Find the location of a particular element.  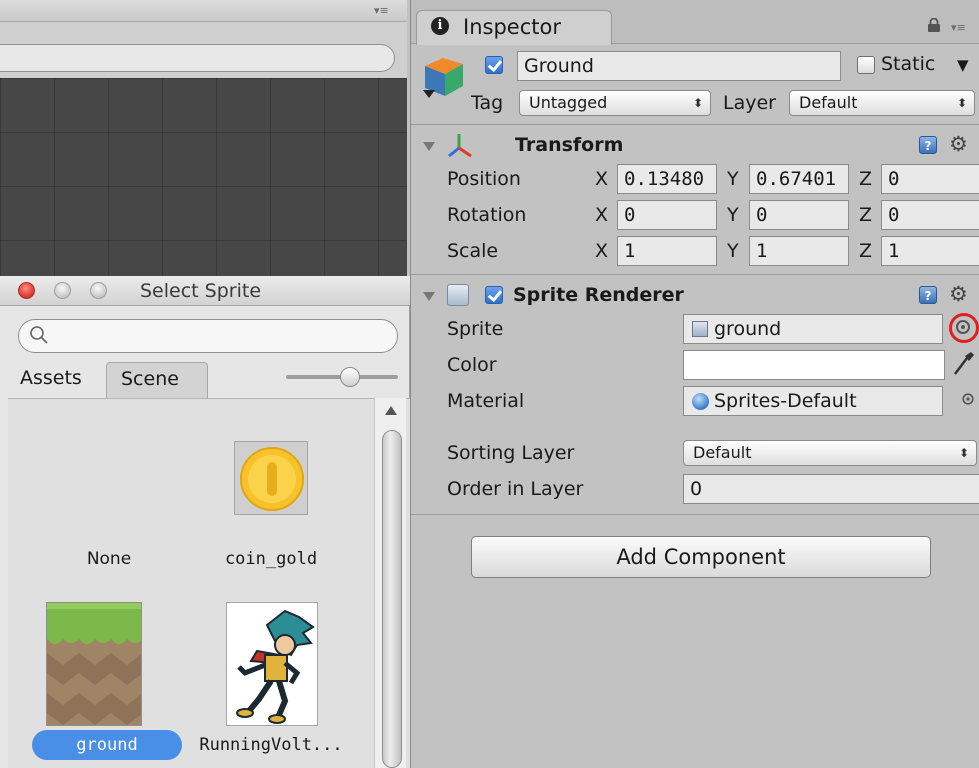

sprite-renderer-foldout-icon is located at coordinates (429, 296).